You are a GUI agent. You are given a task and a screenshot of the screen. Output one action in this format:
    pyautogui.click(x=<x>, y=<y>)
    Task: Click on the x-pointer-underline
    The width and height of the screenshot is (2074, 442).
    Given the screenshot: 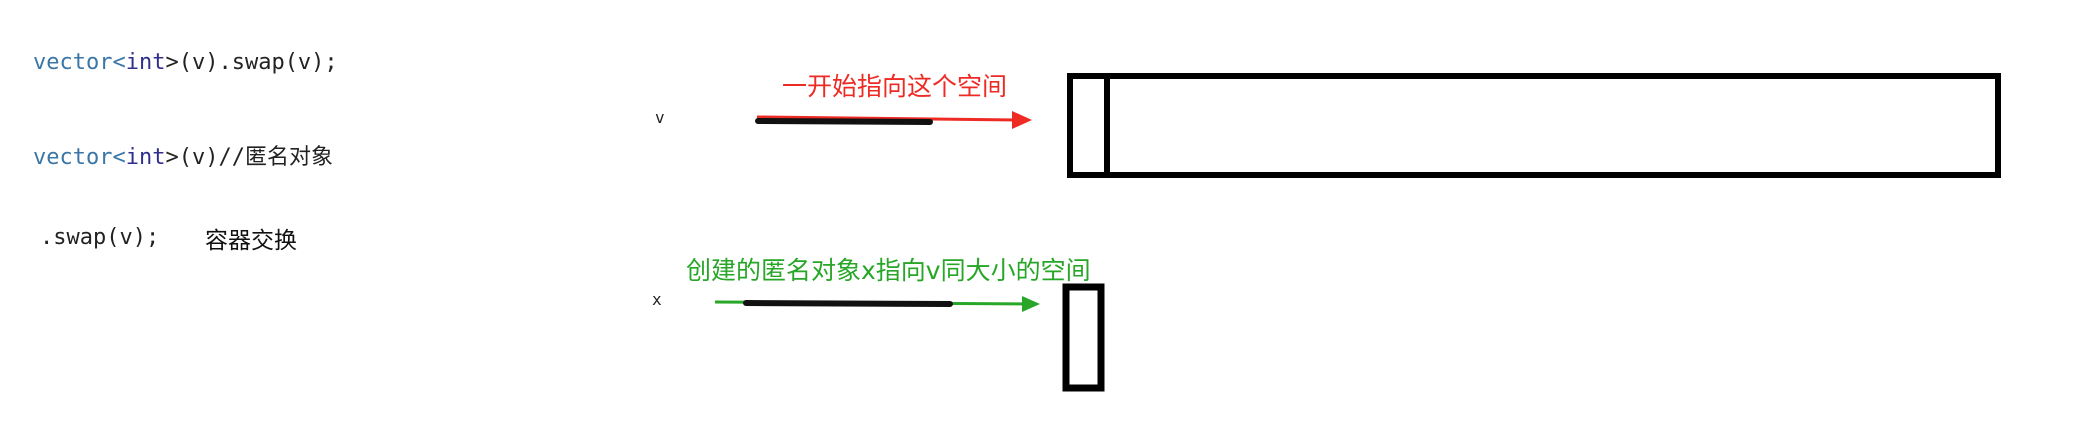 What is the action you would take?
    pyautogui.click(x=848, y=303)
    